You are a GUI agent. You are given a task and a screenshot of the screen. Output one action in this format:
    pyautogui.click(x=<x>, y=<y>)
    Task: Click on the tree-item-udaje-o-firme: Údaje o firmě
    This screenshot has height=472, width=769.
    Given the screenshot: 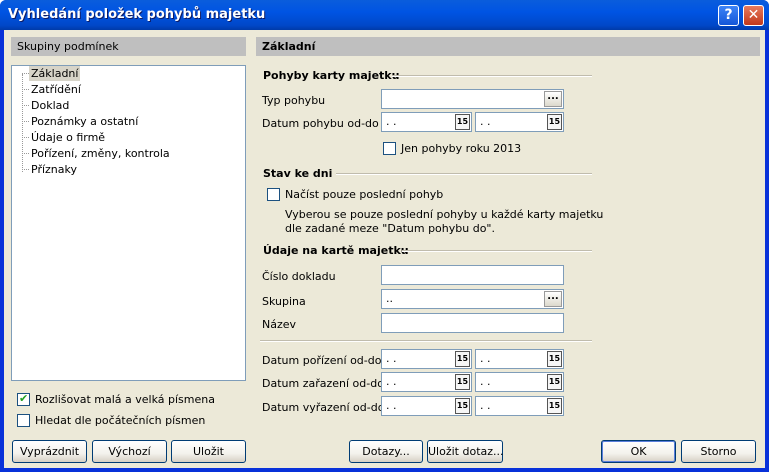 What is the action you would take?
    pyautogui.click(x=68, y=137)
    